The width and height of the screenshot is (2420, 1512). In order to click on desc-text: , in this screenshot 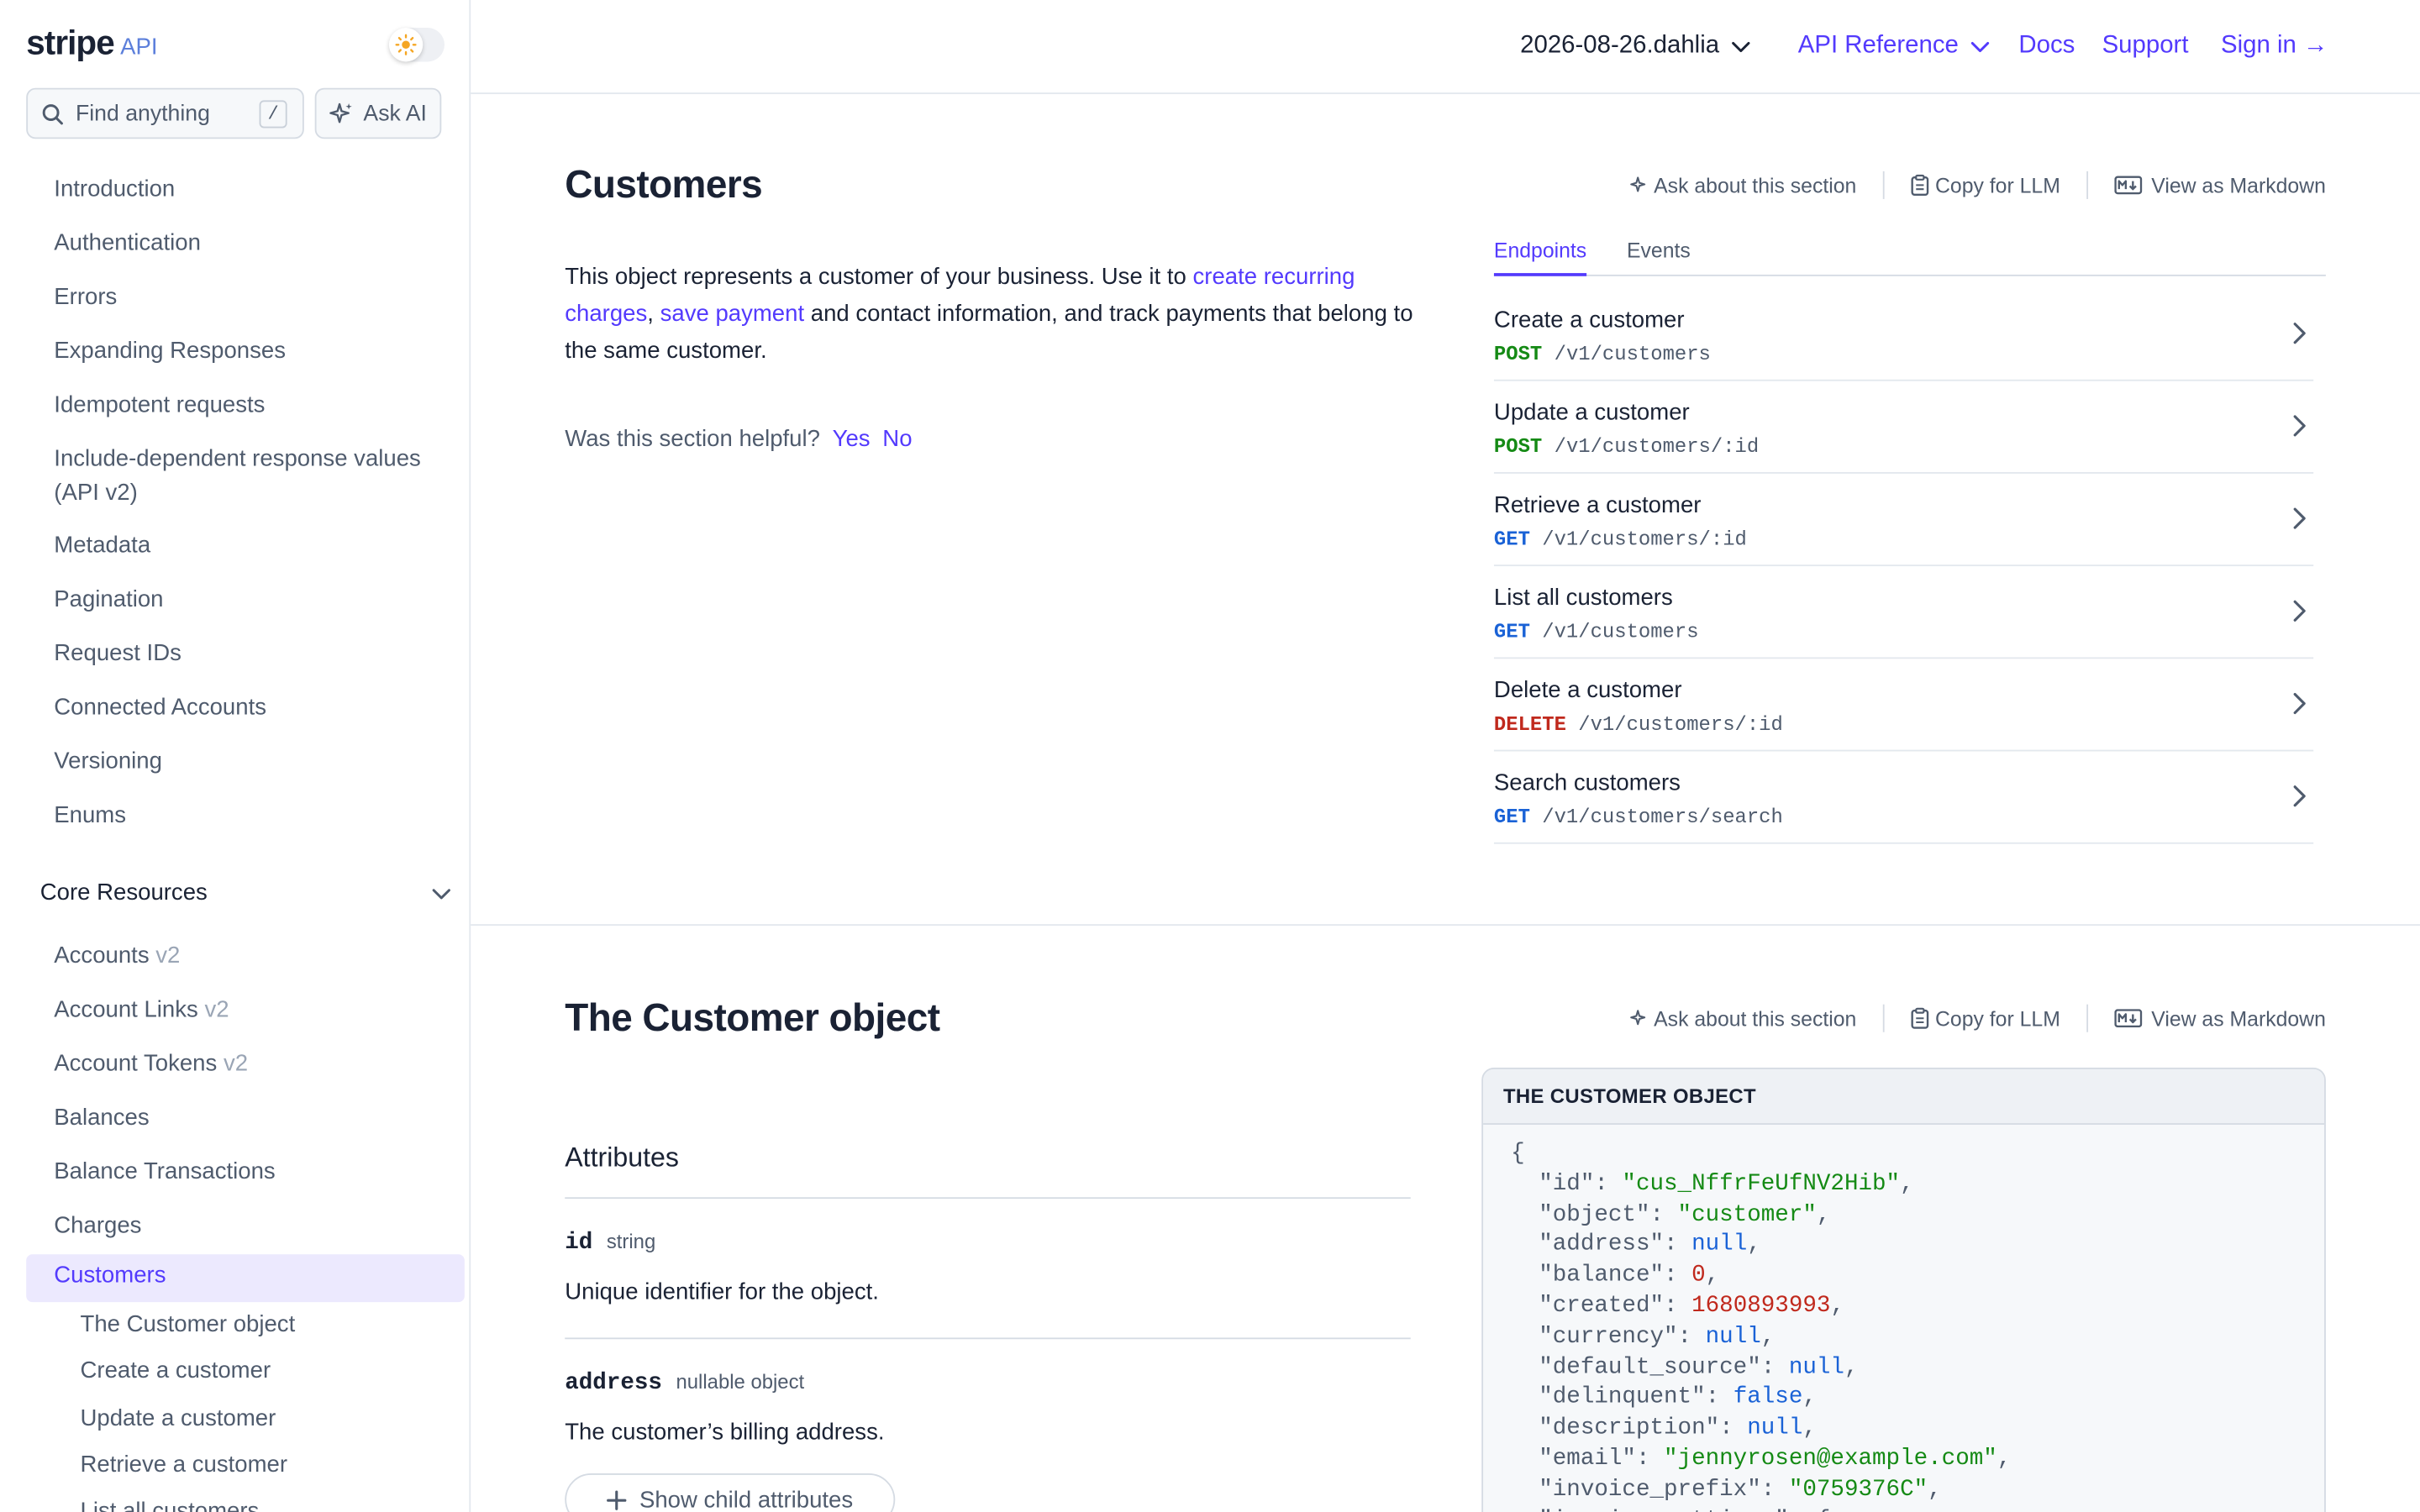, I will do `click(653, 314)`.